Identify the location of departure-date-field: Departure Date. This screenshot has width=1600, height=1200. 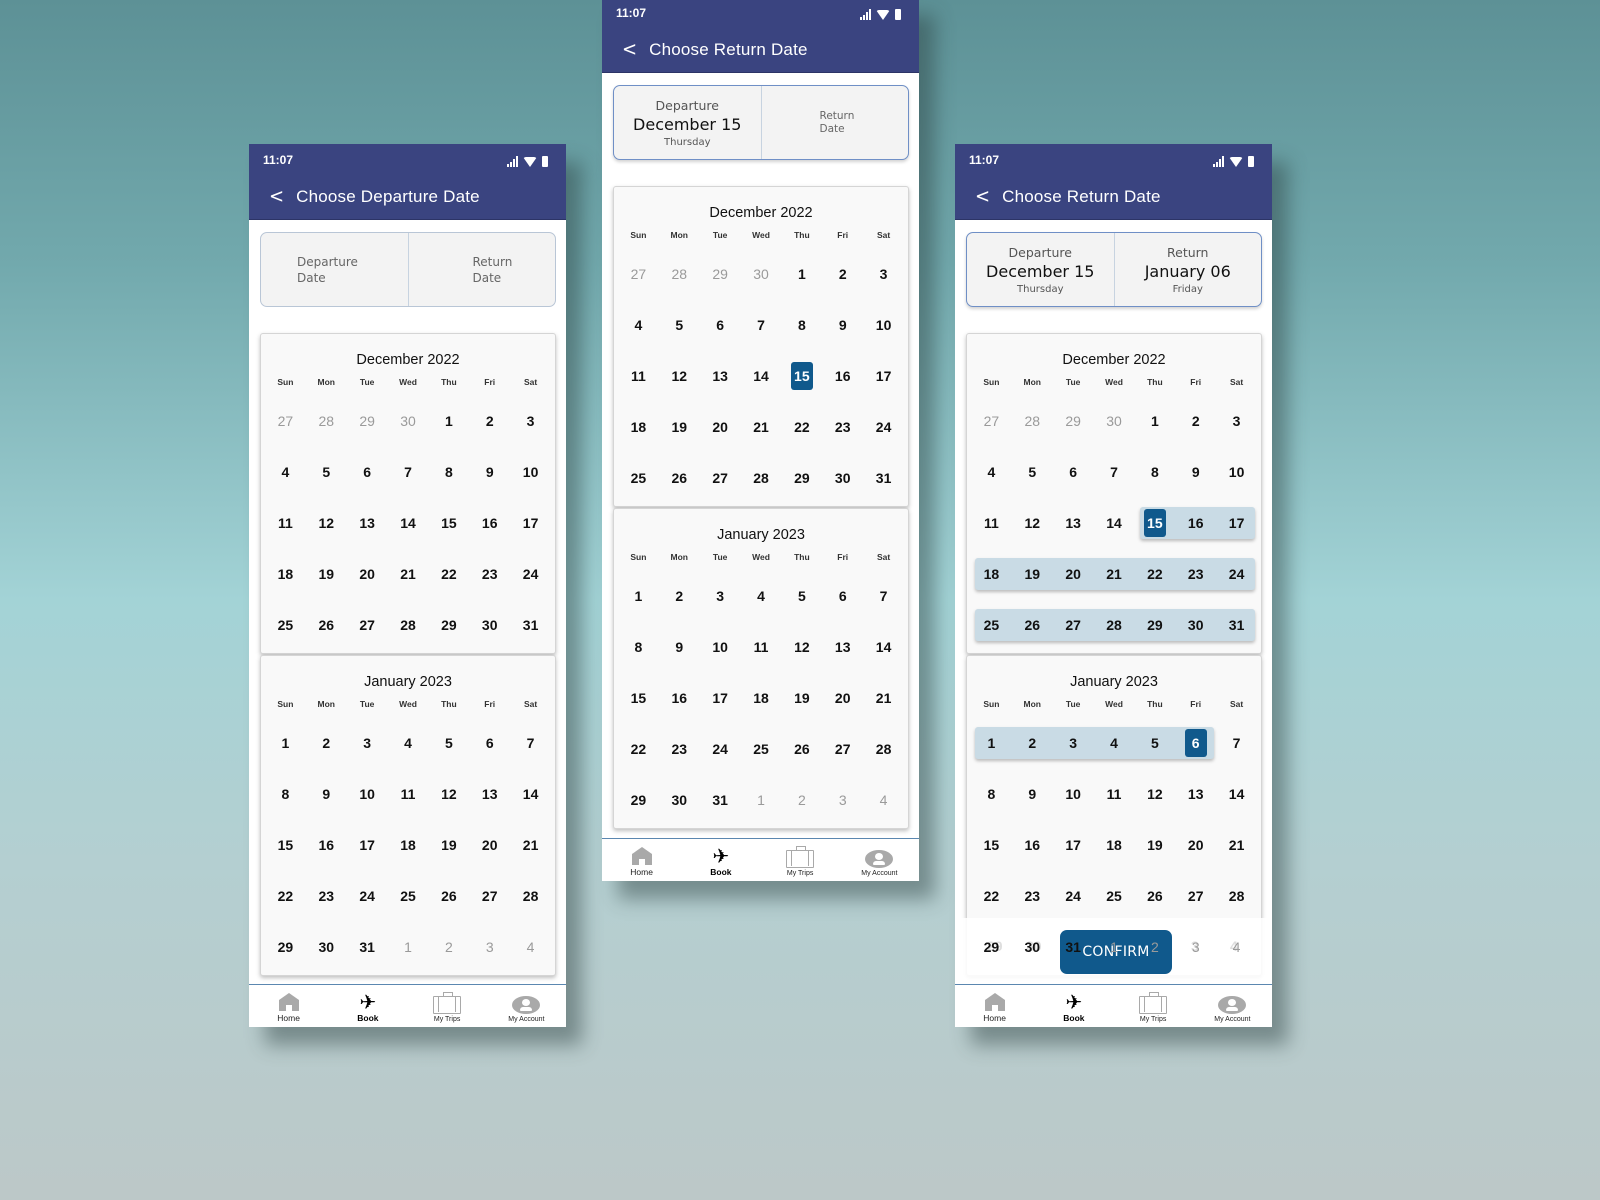
(334, 269).